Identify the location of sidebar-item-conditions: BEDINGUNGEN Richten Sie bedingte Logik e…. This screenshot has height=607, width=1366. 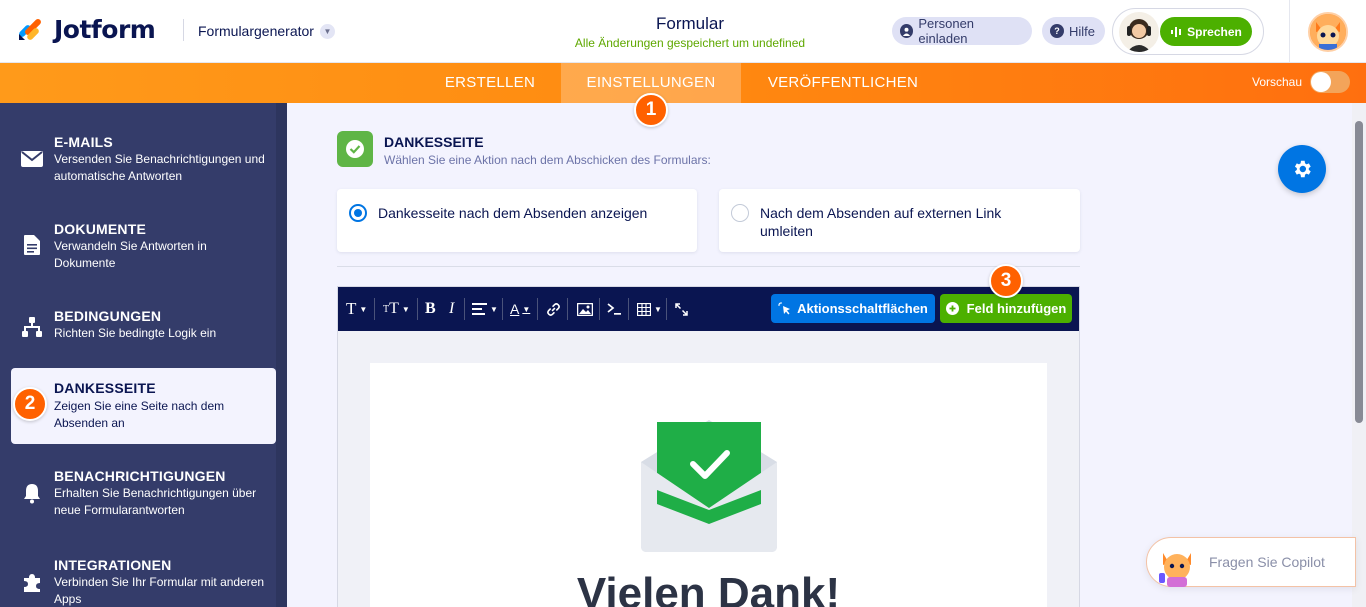
(138, 326).